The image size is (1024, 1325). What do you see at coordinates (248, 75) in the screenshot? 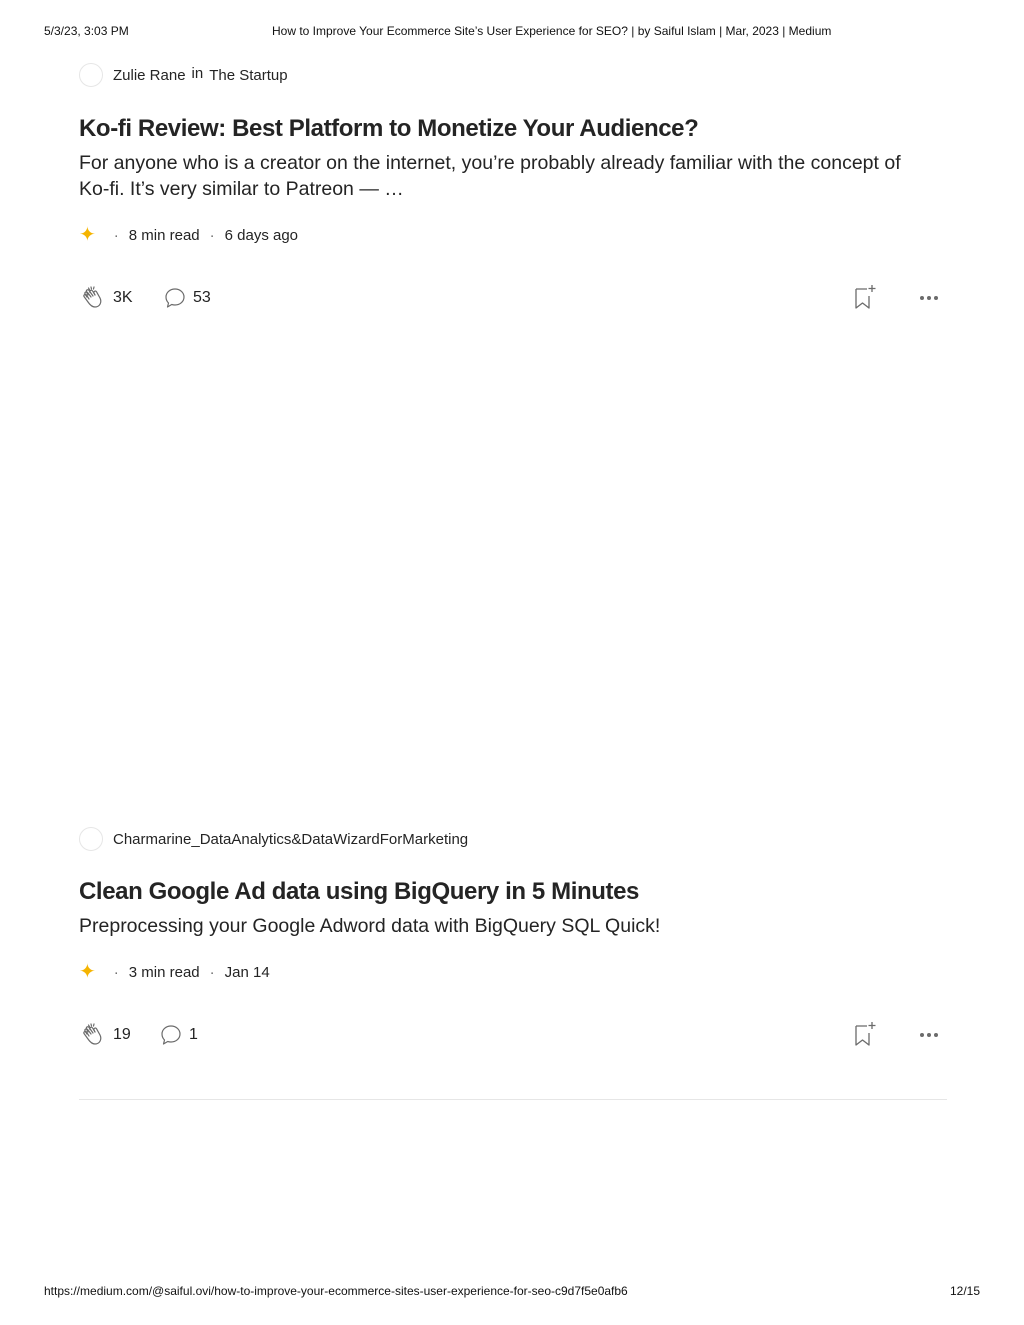
I see `publication-name: The Startup` at bounding box center [248, 75].